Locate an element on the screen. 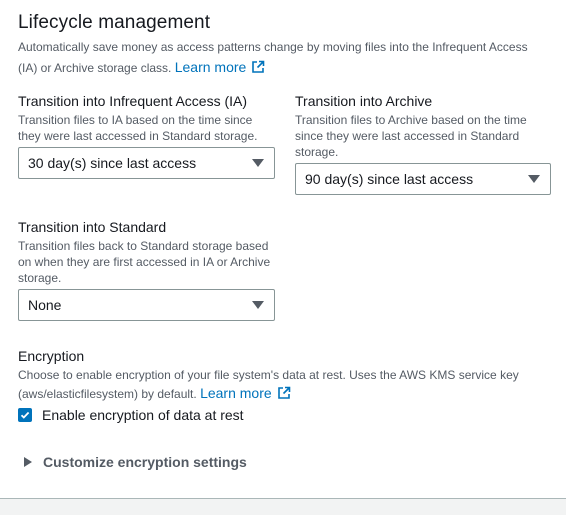 The width and height of the screenshot is (566, 515). encryption-checkbox is located at coordinates (25, 415).